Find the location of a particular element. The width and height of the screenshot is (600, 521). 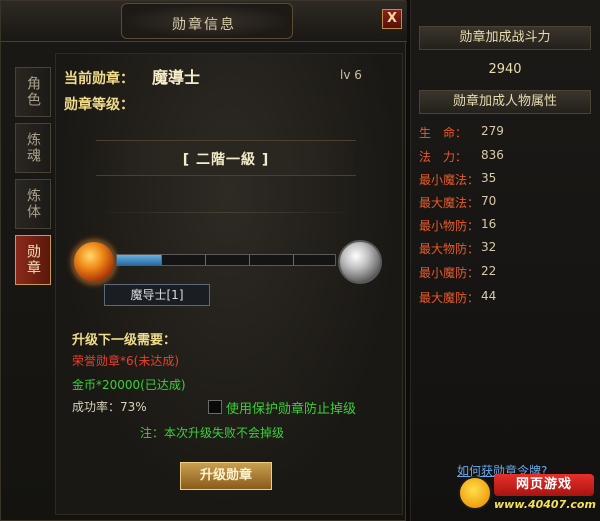

rank-box: [ 二階一級 ] is located at coordinates (226, 158).